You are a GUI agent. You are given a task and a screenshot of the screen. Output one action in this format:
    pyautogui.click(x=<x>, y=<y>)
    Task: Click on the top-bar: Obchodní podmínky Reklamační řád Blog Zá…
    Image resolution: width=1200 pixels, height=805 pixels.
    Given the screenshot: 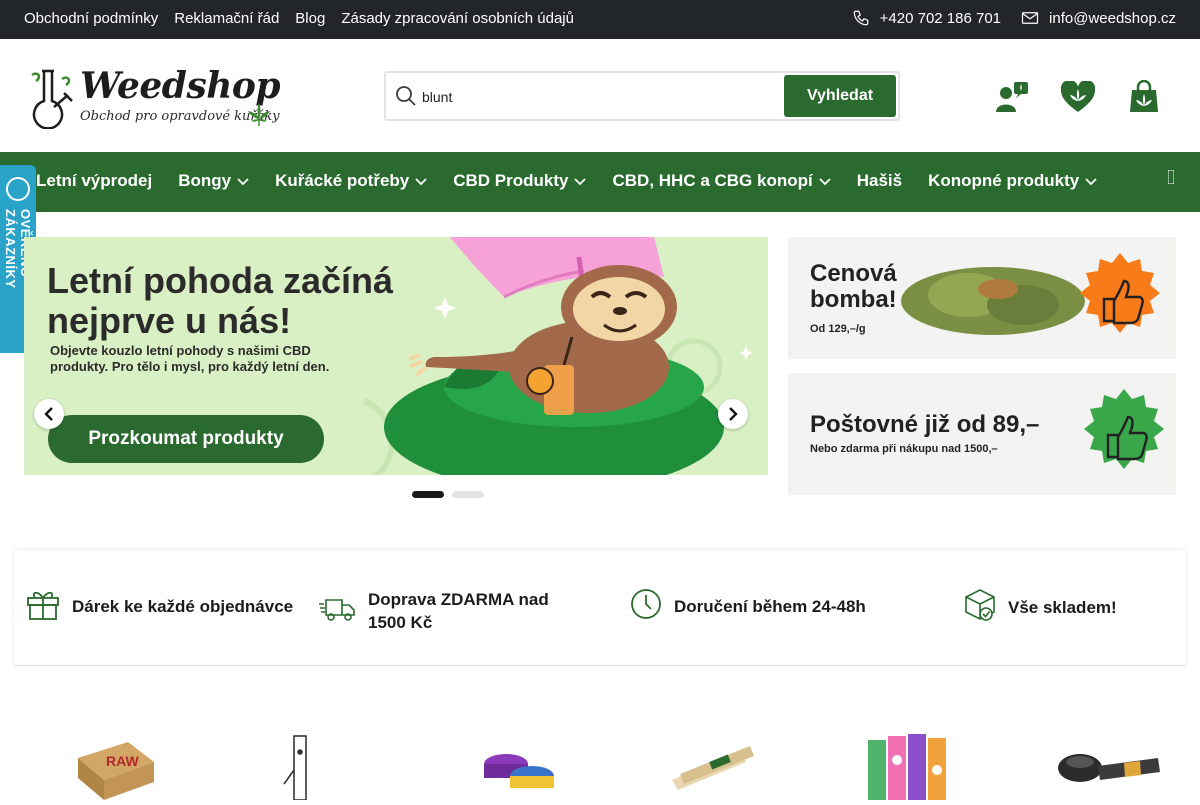 What is the action you would take?
    pyautogui.click(x=600, y=19)
    